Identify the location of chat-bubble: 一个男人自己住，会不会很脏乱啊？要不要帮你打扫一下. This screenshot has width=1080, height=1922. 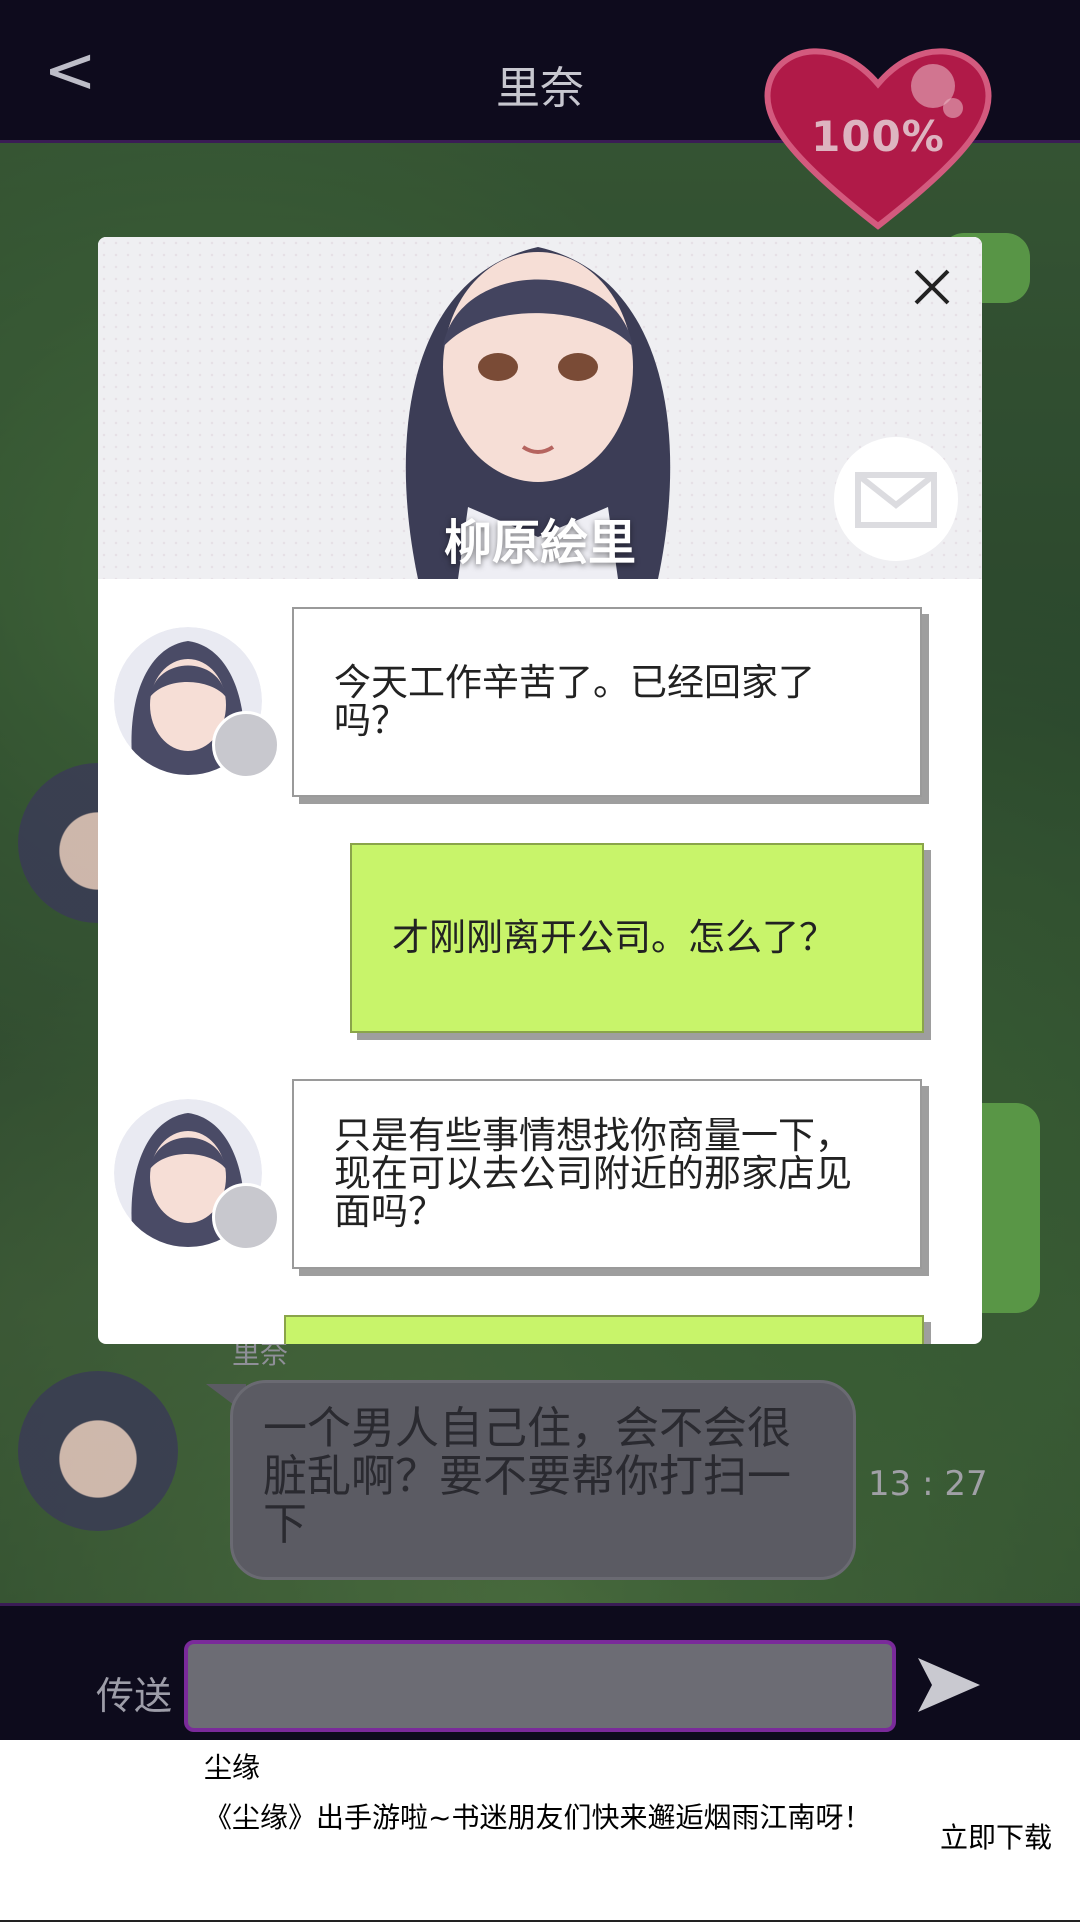
(543, 1480).